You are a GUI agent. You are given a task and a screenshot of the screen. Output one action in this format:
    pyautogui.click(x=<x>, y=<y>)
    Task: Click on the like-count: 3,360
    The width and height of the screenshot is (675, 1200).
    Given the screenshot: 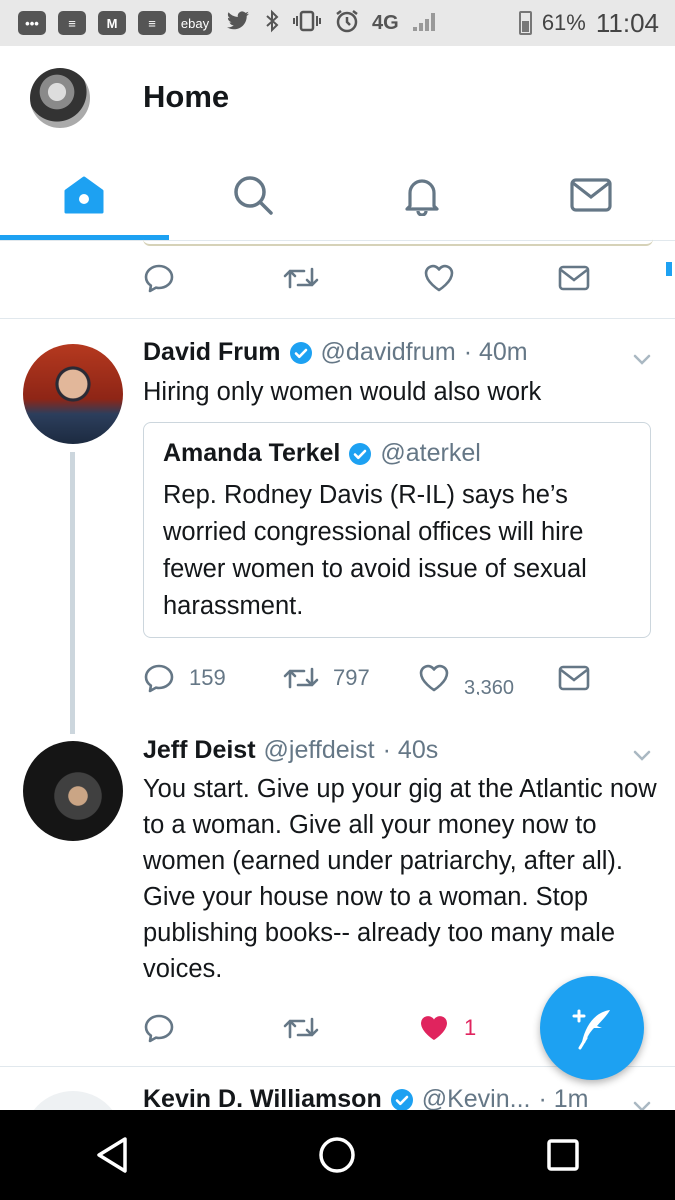 What is the action you would take?
    pyautogui.click(x=489, y=686)
    